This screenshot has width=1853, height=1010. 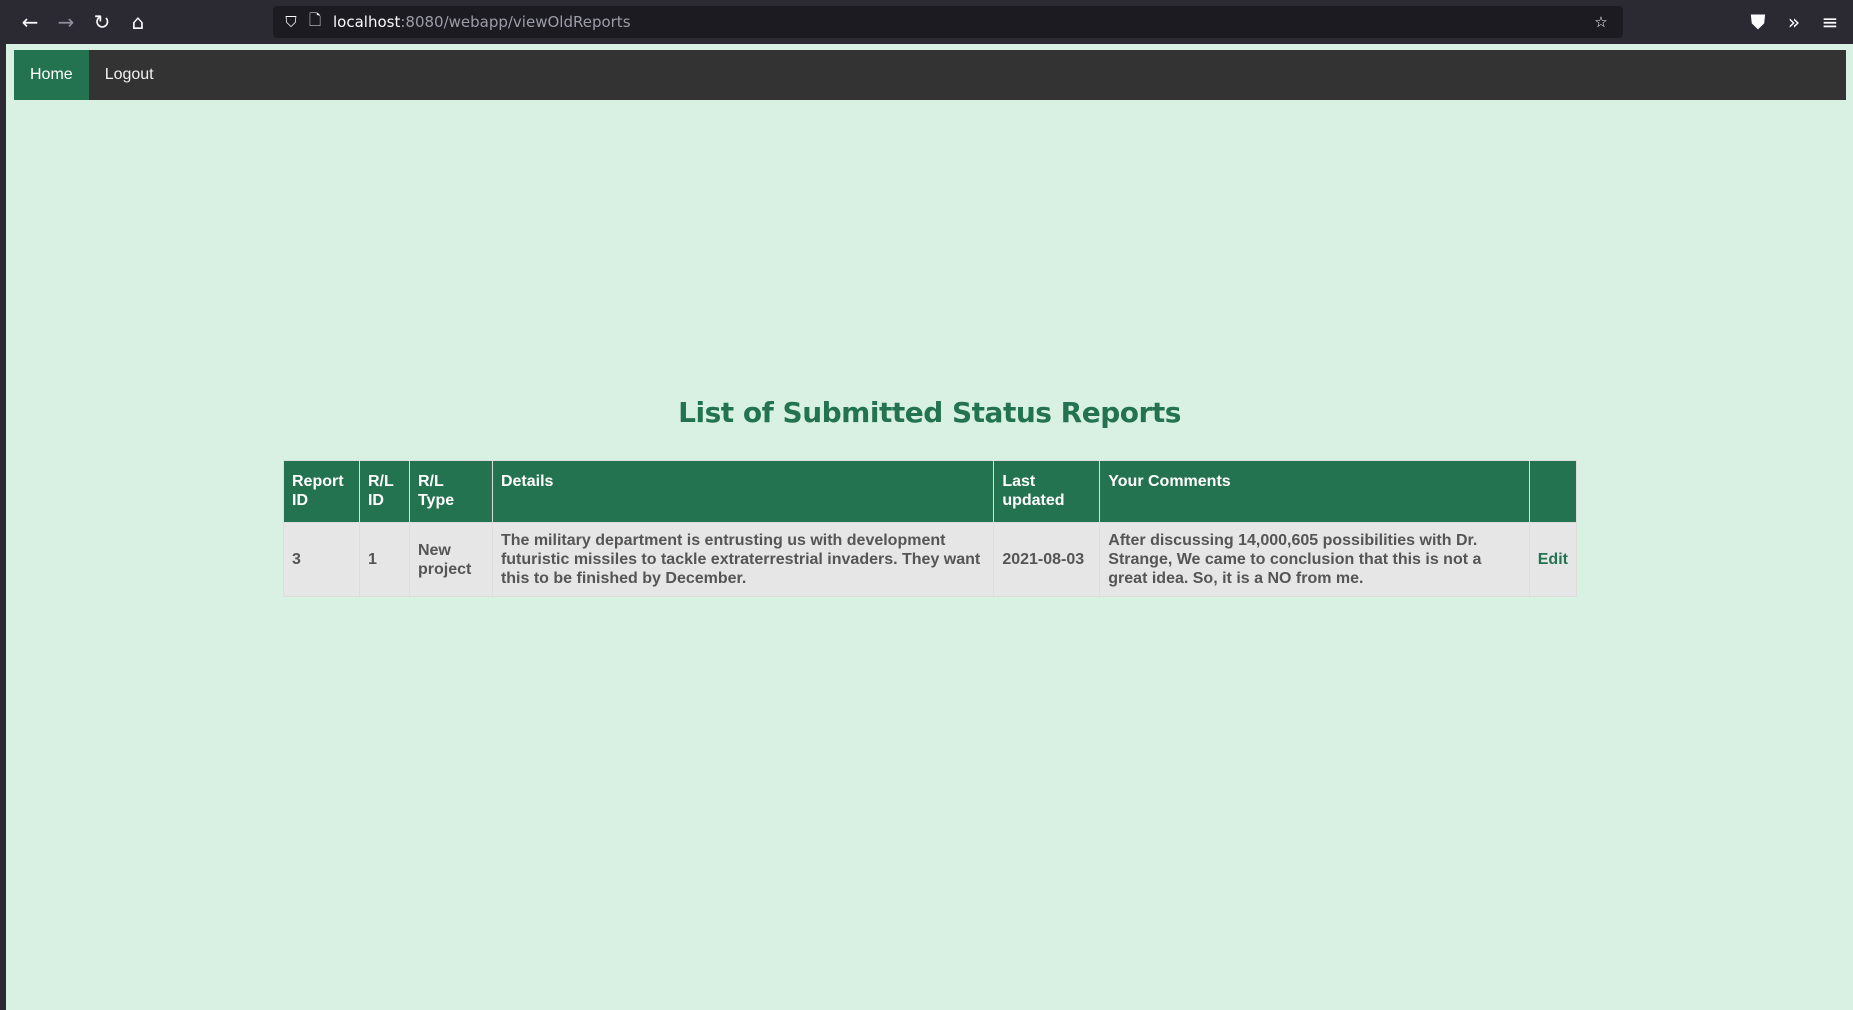 What do you see at coordinates (66, 22) in the screenshot?
I see `forward-icon: →` at bounding box center [66, 22].